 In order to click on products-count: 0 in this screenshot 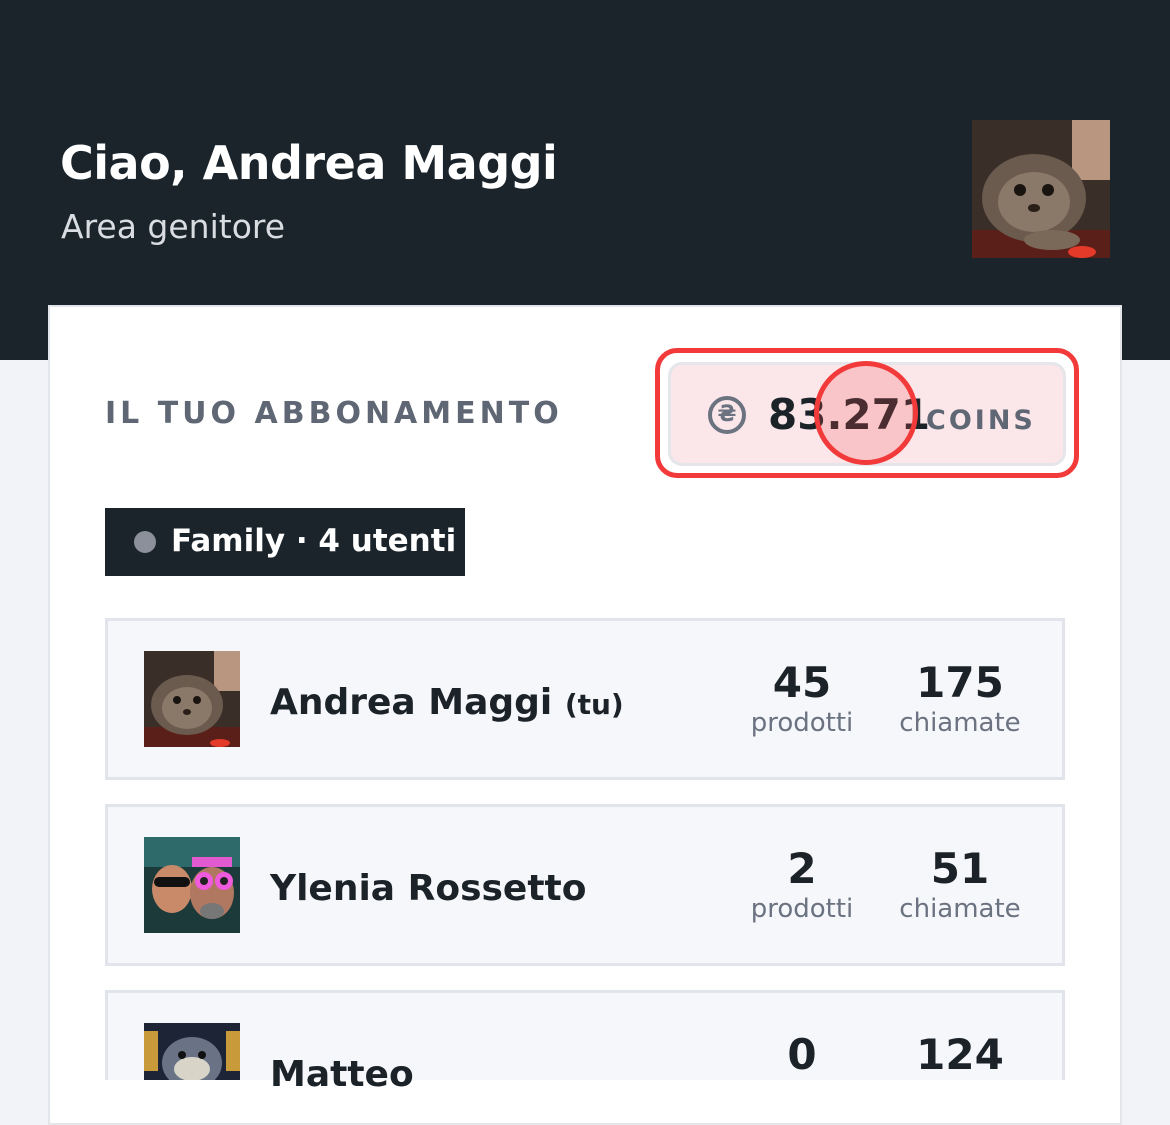, I will do `click(802, 1054)`.